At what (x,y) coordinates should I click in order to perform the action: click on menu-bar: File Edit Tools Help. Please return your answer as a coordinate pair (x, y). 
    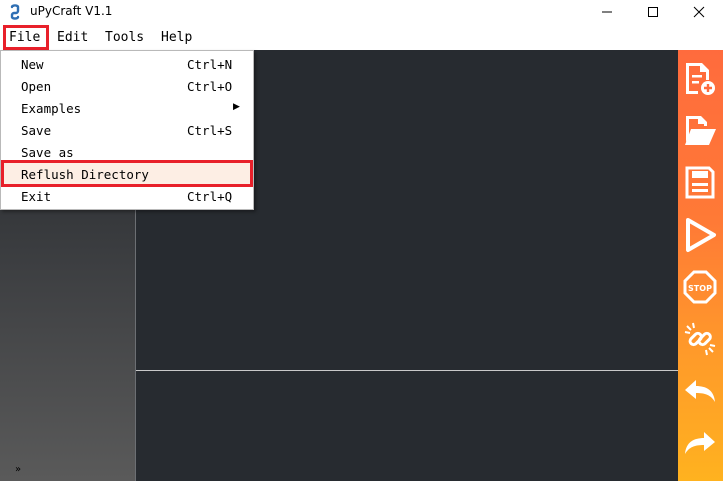
    Looking at the image, I should click on (361, 37).